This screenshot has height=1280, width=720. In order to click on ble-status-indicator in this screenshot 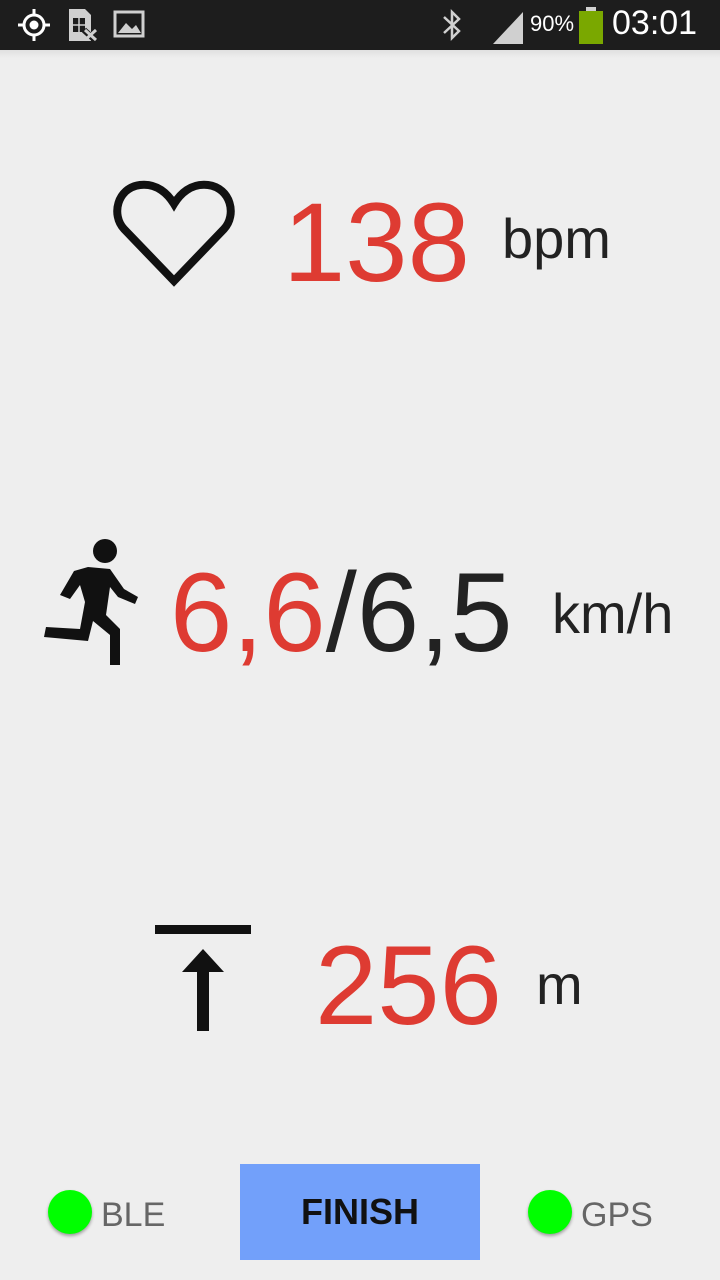, I will do `click(70, 1212)`.